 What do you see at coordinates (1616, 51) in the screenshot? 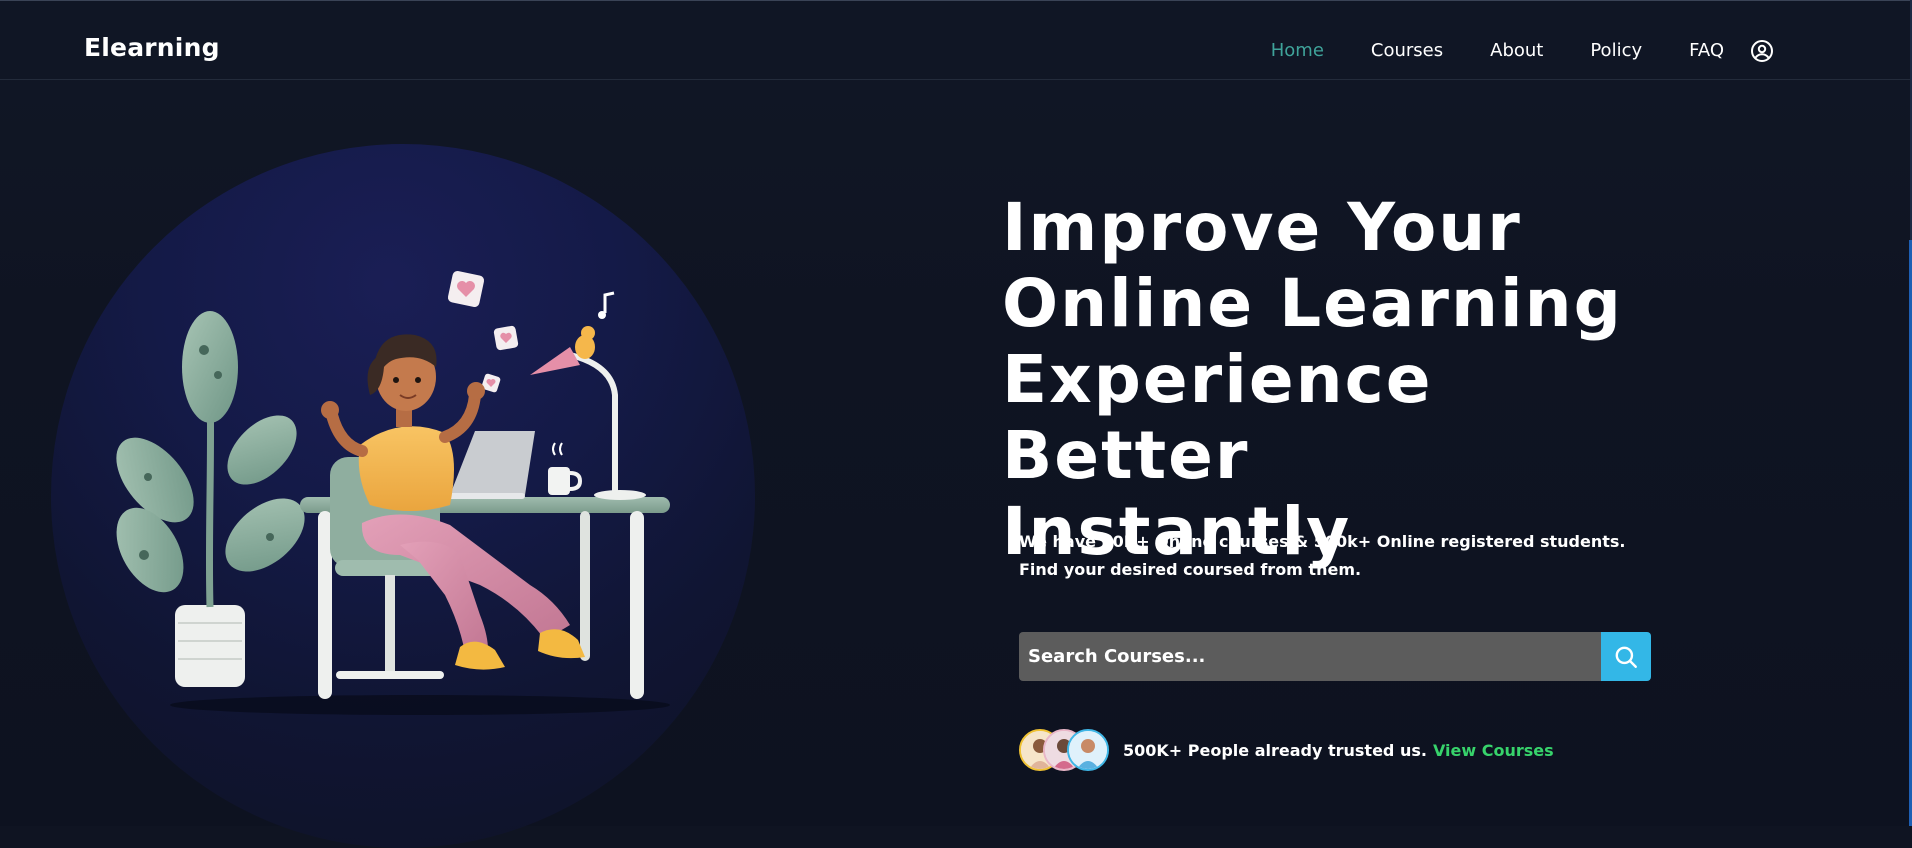
I see `nav-policy: Policy` at bounding box center [1616, 51].